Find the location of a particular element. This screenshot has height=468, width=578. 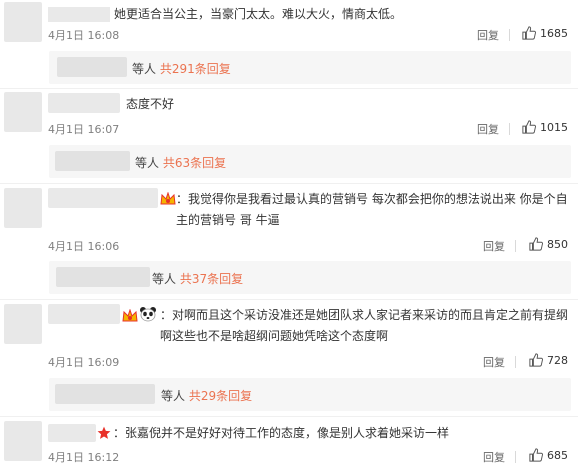

red-star-icon is located at coordinates (104, 434).